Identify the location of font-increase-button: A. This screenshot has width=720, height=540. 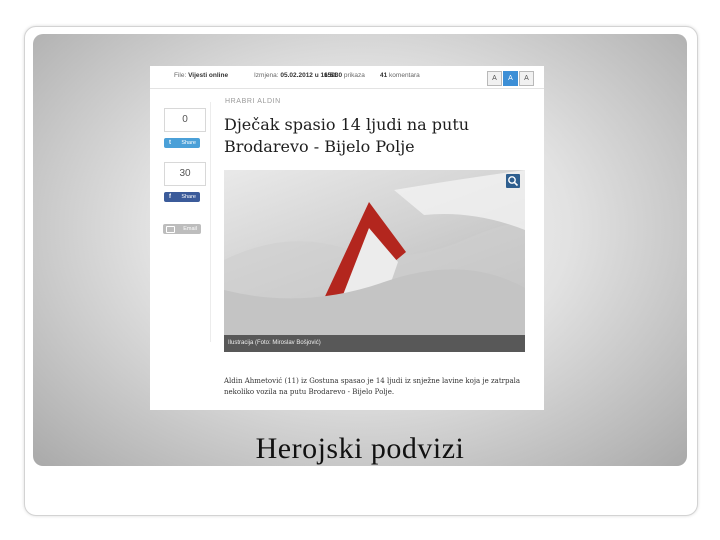
(526, 78).